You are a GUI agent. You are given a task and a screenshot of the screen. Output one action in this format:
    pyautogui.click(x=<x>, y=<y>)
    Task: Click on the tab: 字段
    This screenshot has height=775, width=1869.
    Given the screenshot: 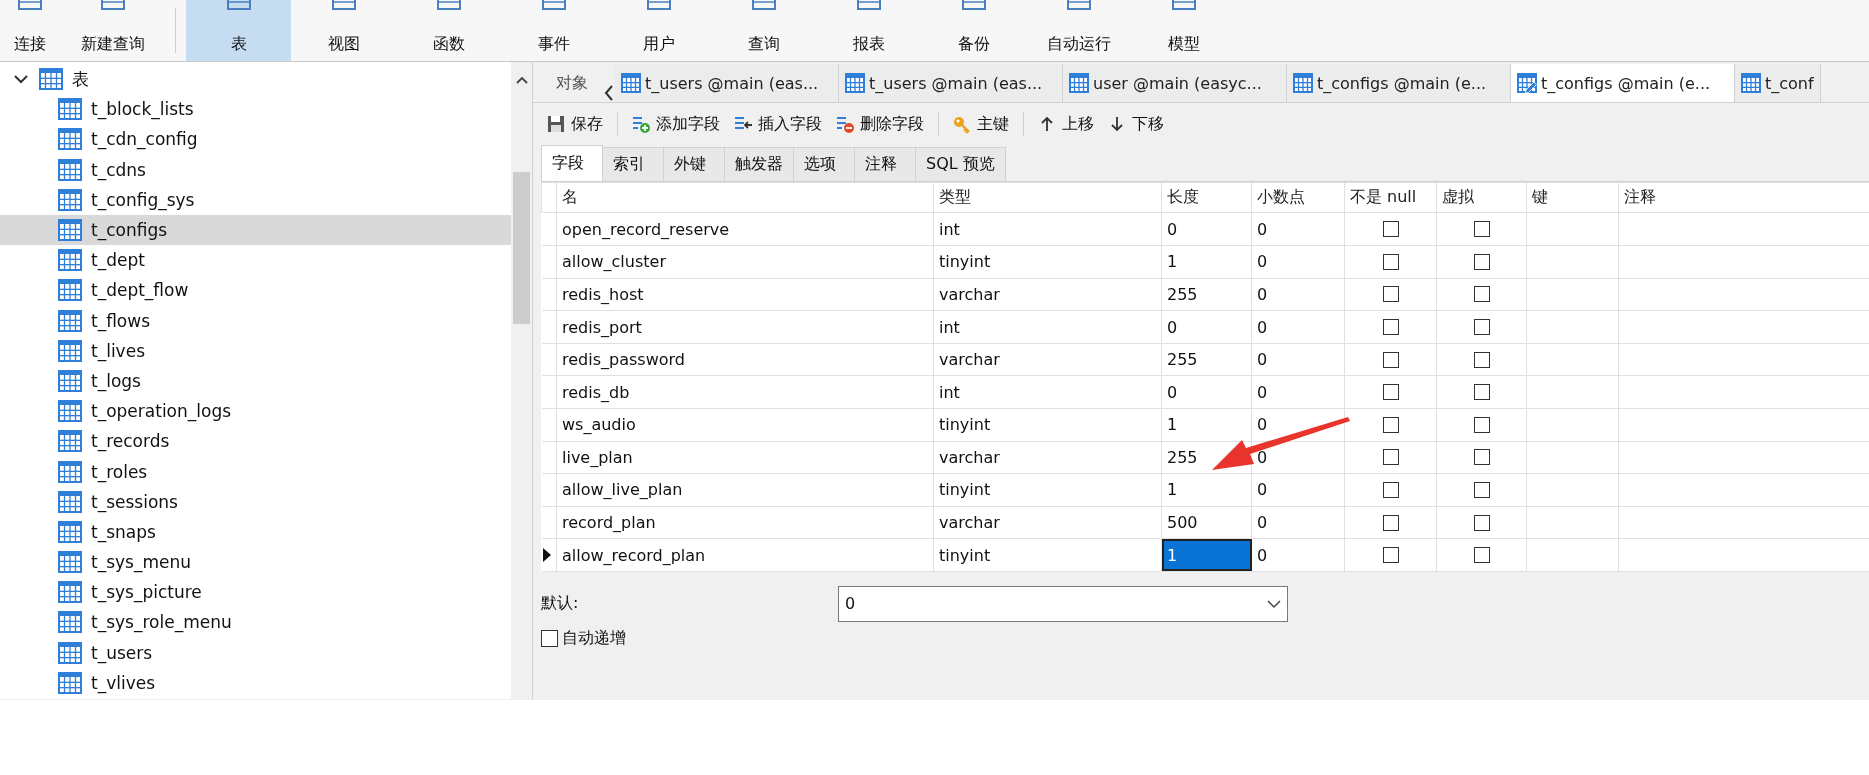 What is the action you would take?
    pyautogui.click(x=572, y=163)
    